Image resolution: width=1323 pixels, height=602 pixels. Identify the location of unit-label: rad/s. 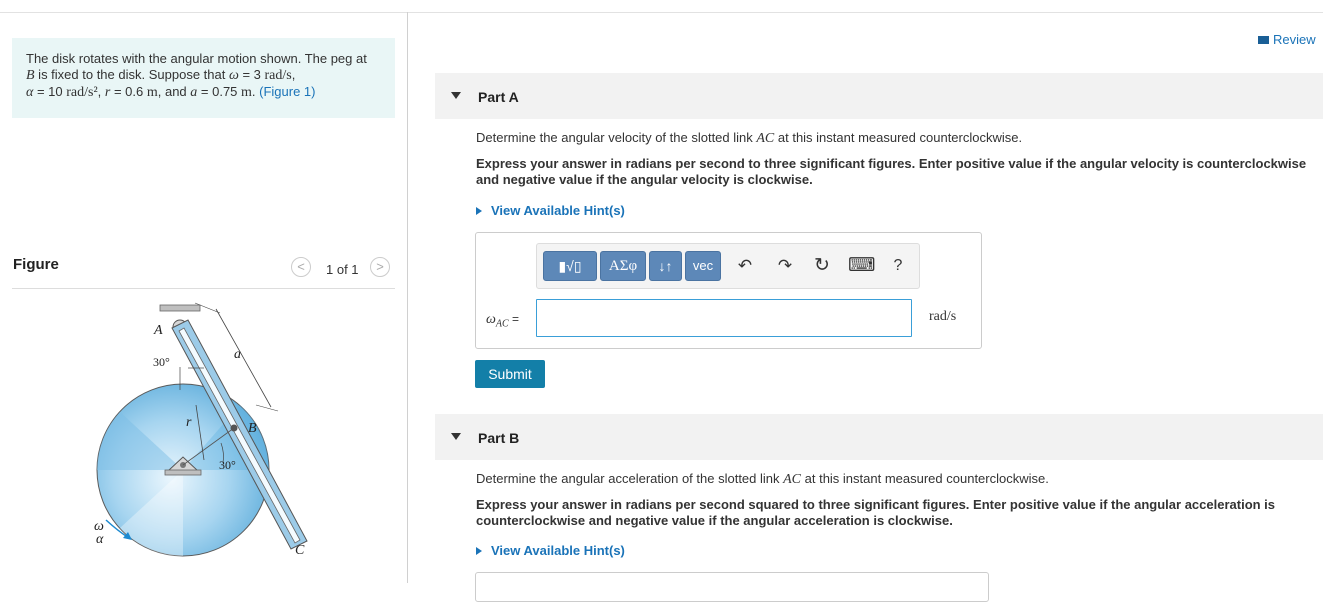
(943, 316).